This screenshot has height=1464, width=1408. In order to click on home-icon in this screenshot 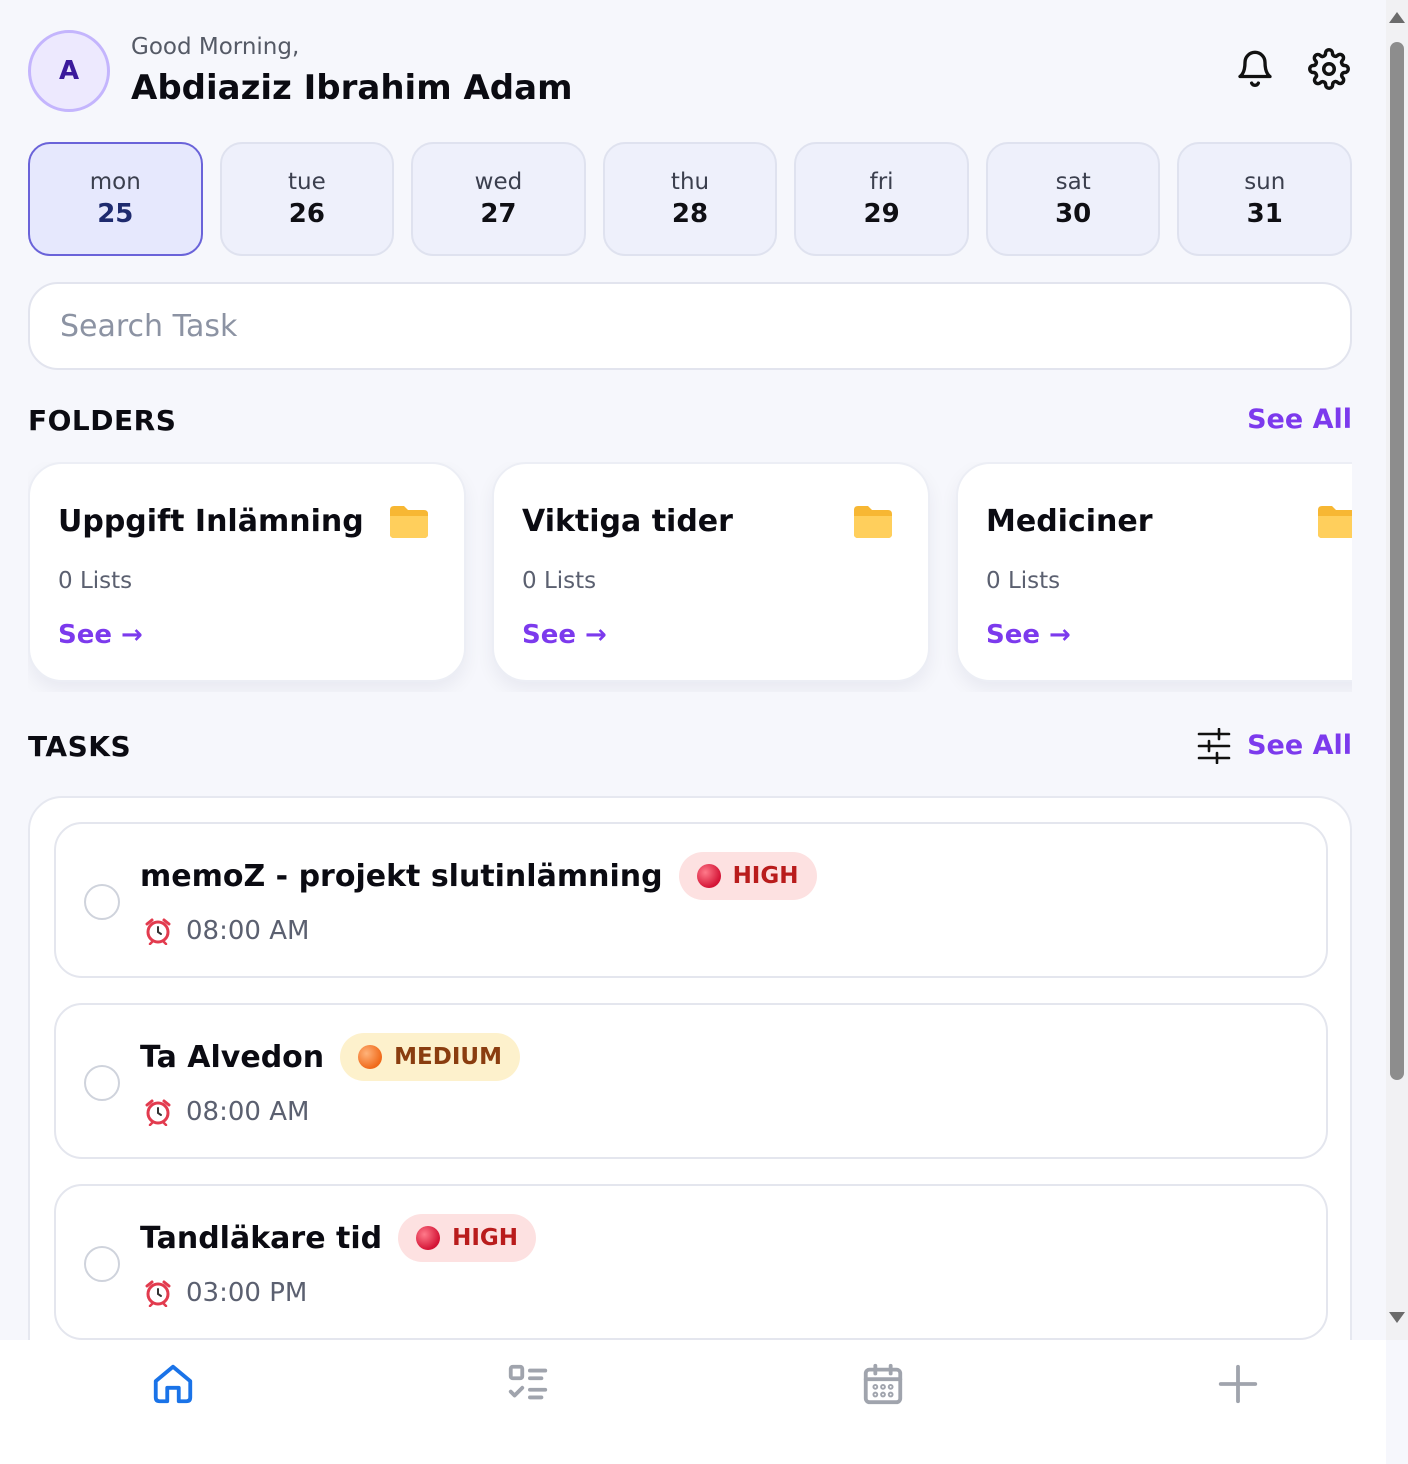, I will do `click(173, 1384)`.